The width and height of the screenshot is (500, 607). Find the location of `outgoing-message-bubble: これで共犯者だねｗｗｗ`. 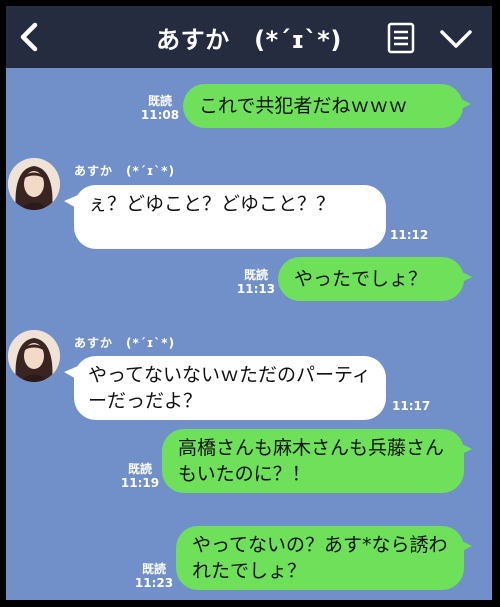

outgoing-message-bubble: これで共犯者だねｗｗｗ is located at coordinates (327, 106).